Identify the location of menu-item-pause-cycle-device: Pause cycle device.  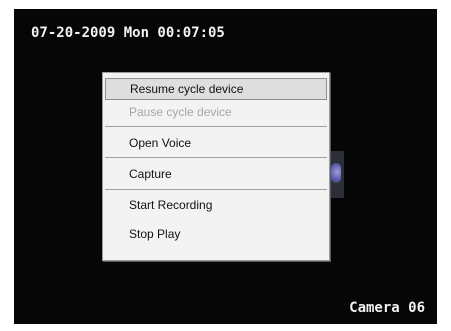
(180, 112).